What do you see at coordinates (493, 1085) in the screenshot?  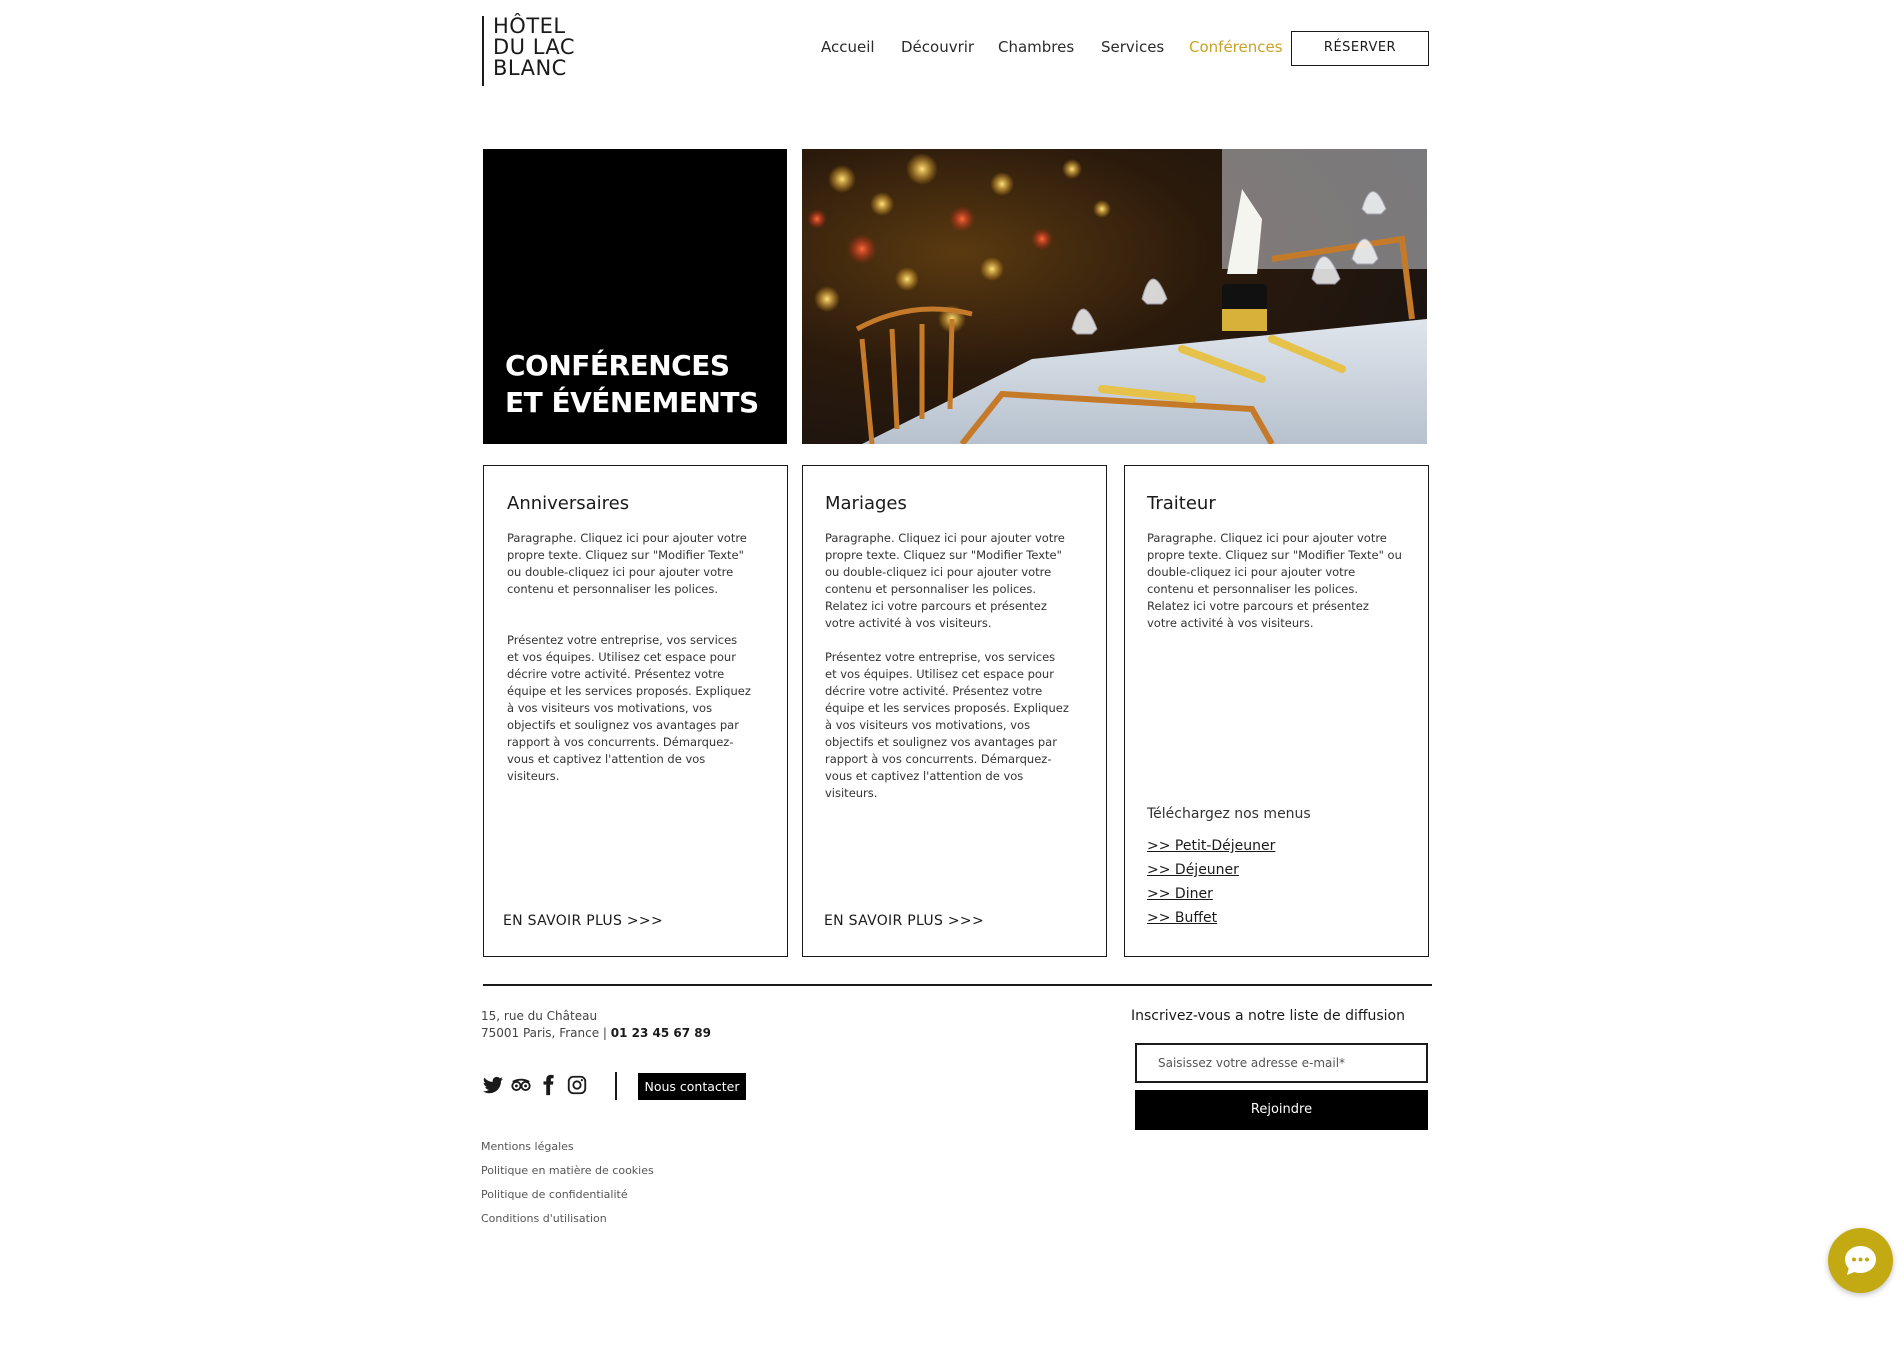 I see `twitter-icon` at bounding box center [493, 1085].